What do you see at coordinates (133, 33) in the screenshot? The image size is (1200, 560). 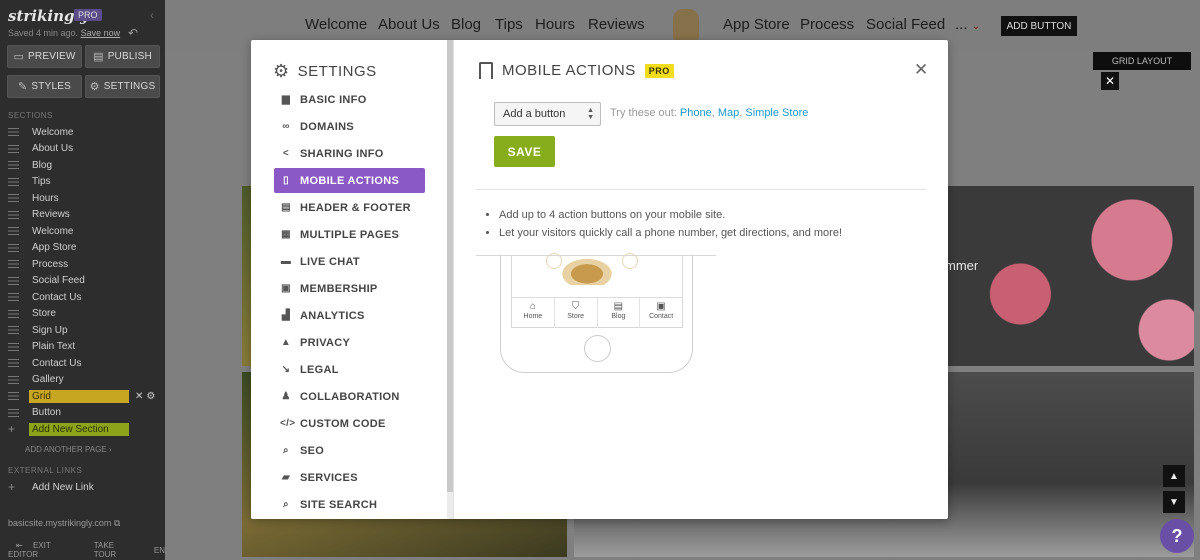 I see `undo-icon: ↶` at bounding box center [133, 33].